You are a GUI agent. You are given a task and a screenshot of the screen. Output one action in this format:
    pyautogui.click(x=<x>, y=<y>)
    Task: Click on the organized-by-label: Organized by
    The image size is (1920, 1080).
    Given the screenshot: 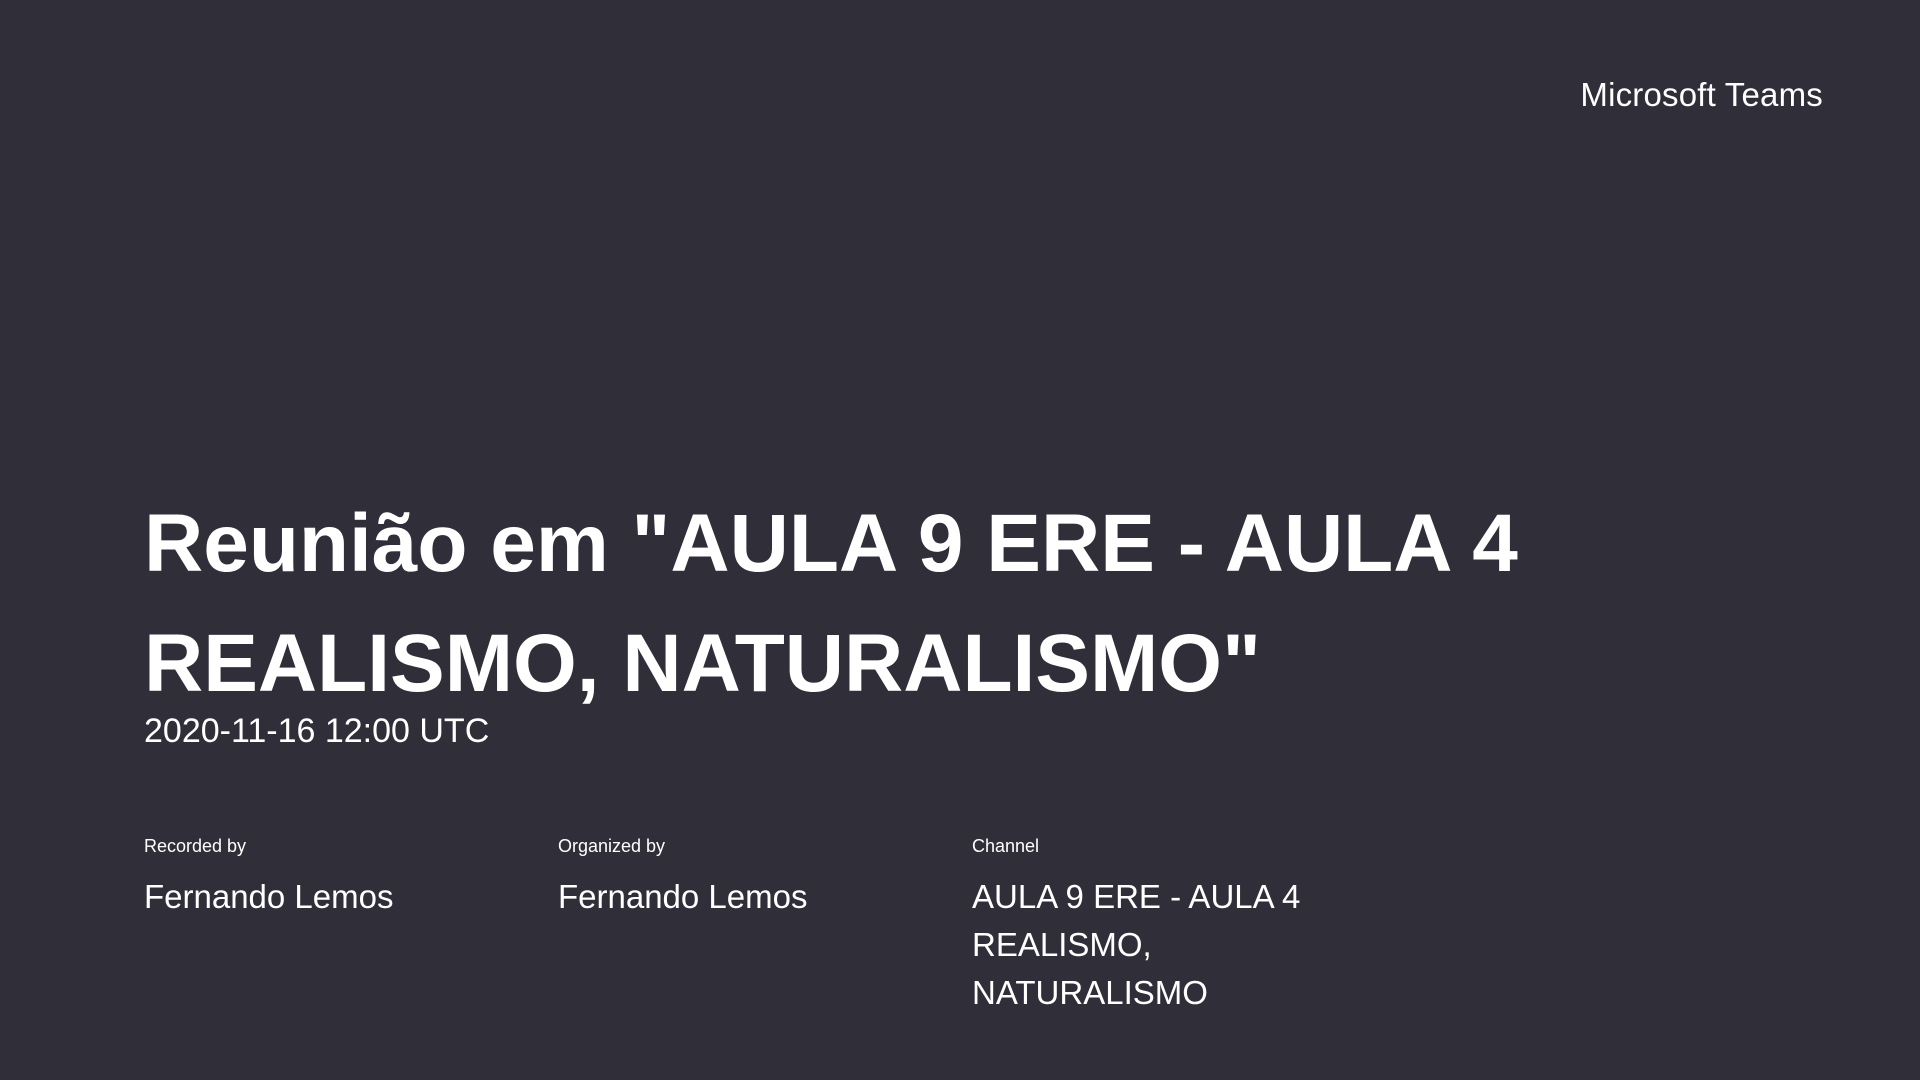 What is the action you would take?
    pyautogui.click(x=612, y=846)
    